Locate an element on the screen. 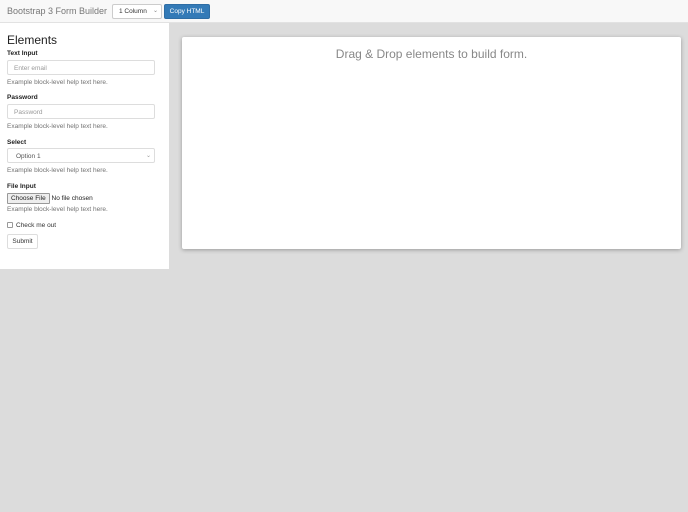 The height and width of the screenshot is (512, 688). text-input-label: Text Input is located at coordinates (22, 53).